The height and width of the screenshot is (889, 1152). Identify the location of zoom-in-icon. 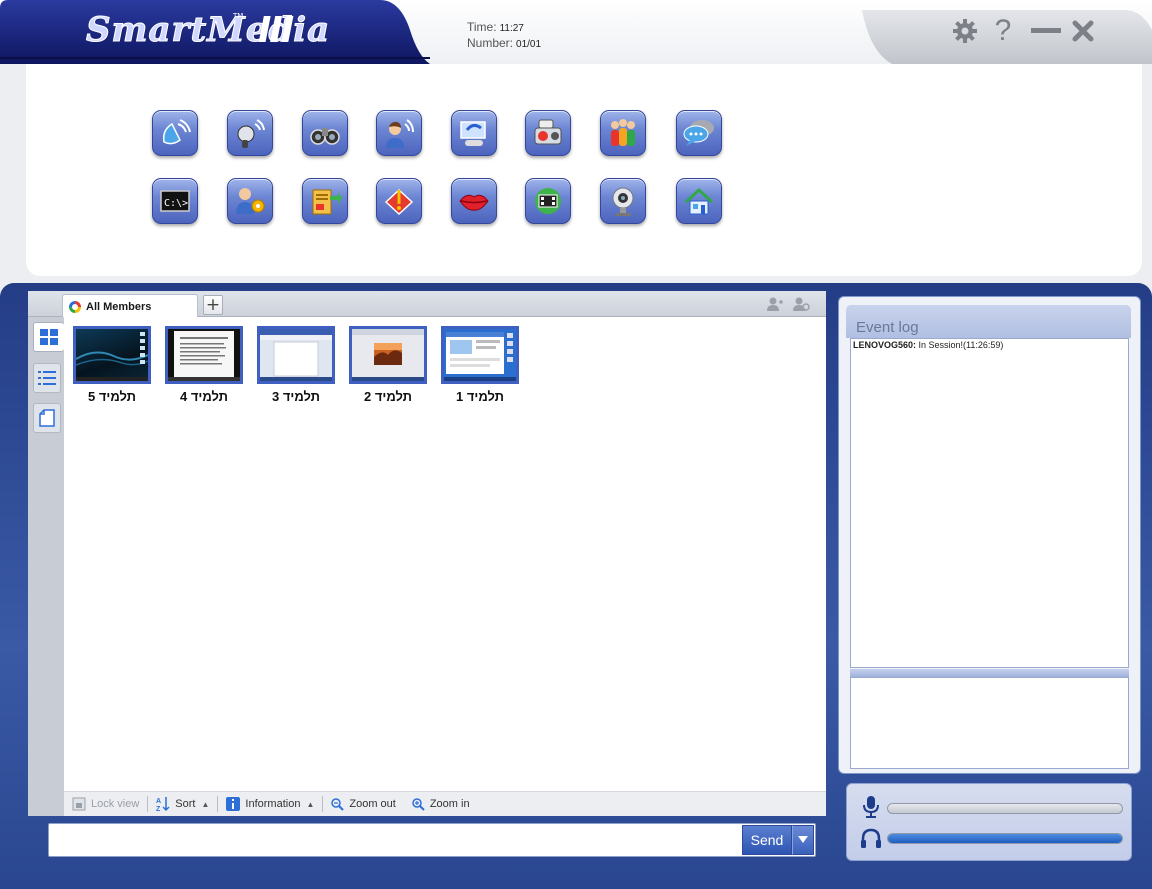
(418, 804).